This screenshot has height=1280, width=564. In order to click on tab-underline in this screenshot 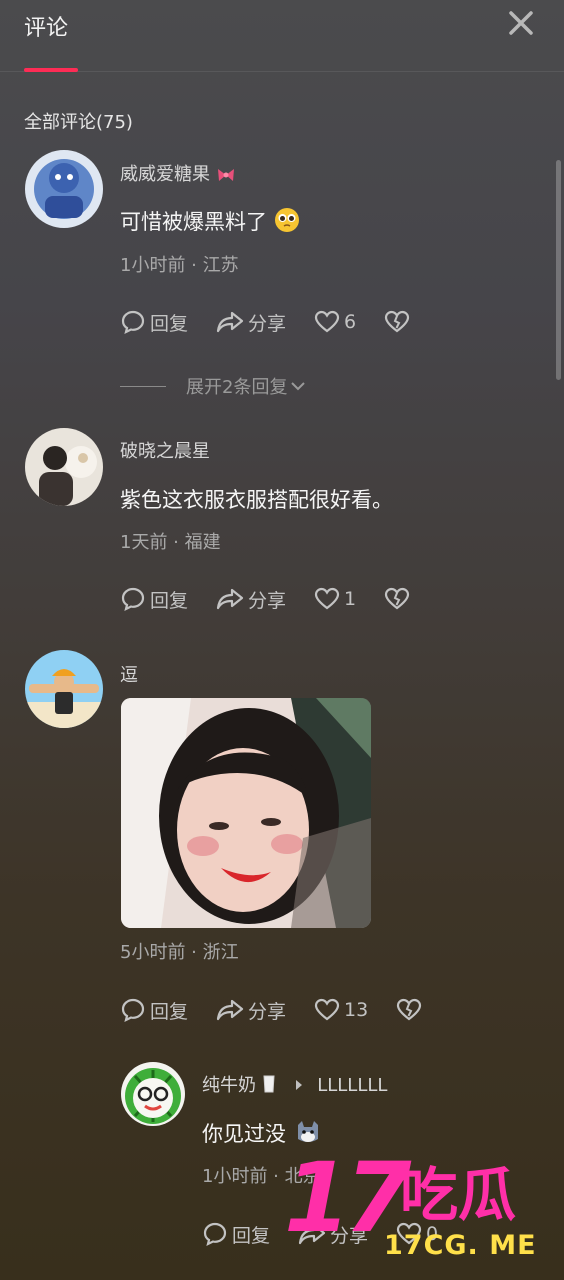, I will do `click(51, 70)`.